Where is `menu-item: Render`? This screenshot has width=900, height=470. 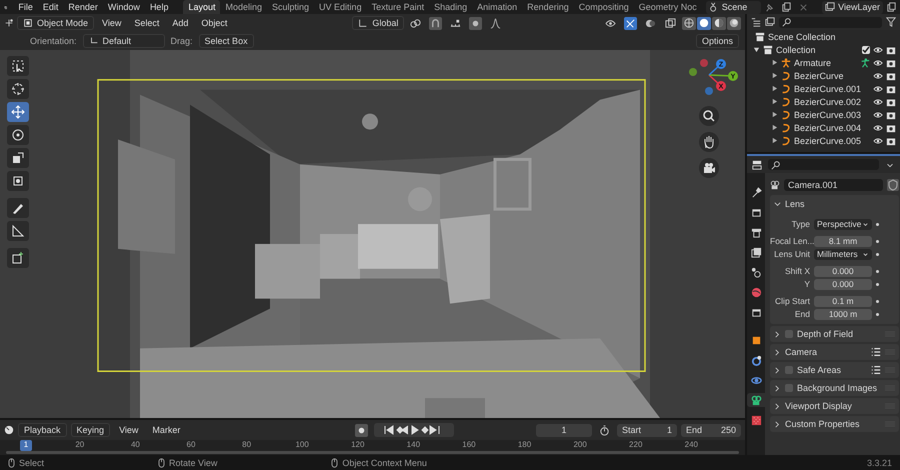 menu-item: Render is located at coordinates (83, 7).